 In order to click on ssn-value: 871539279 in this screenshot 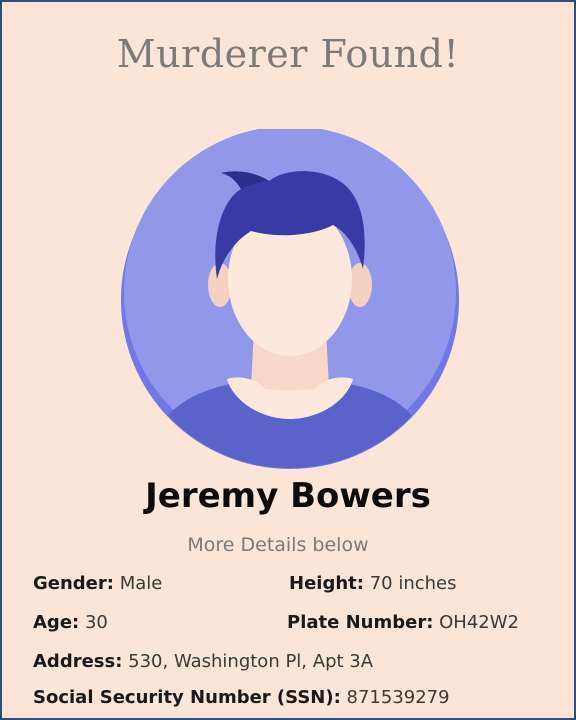, I will do `click(398, 697)`.